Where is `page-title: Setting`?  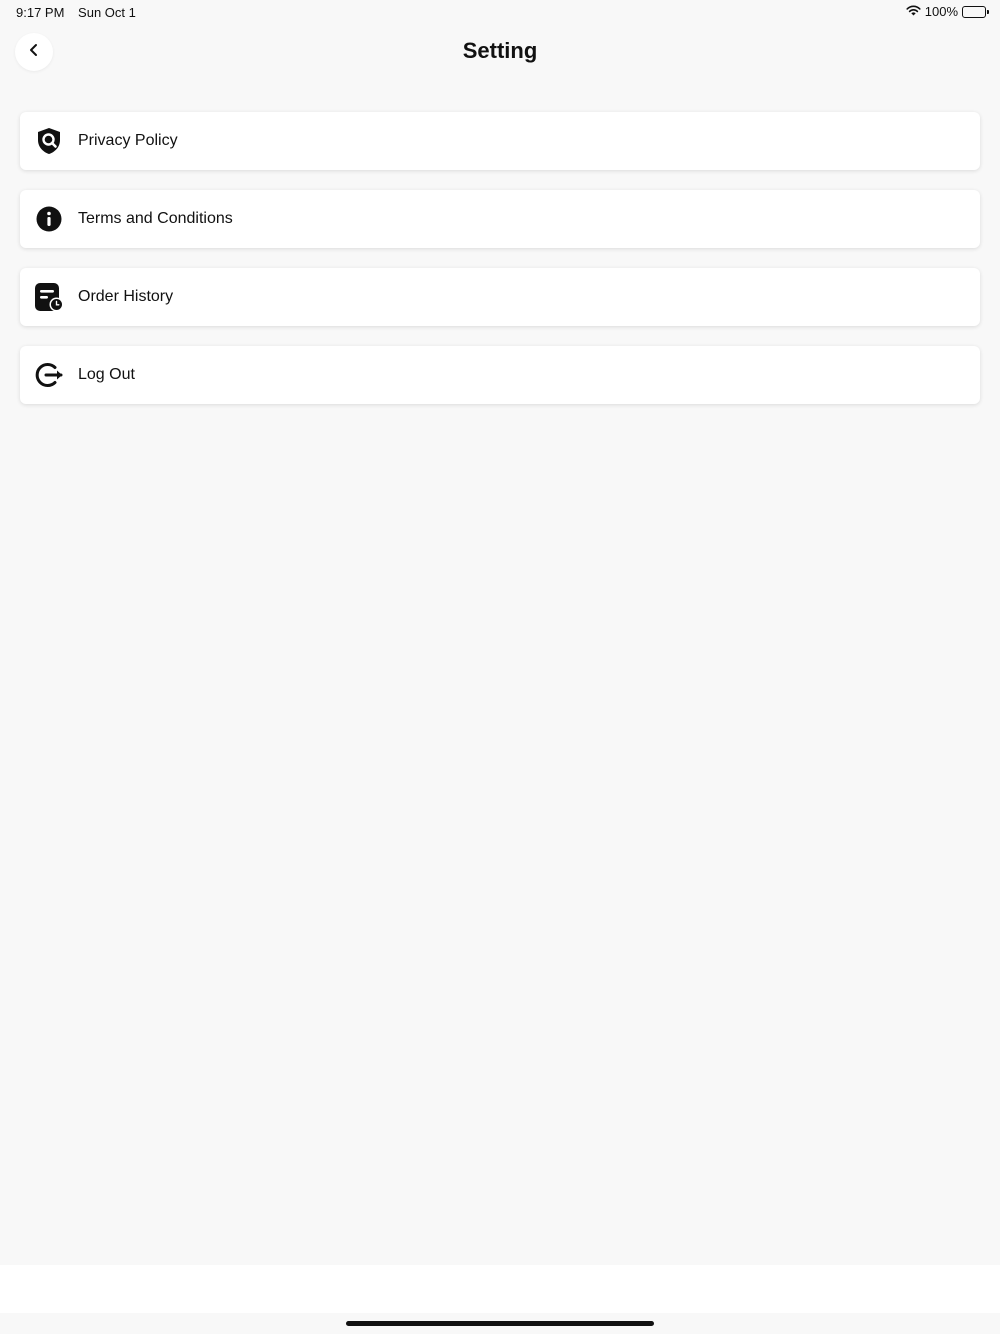
page-title: Setting is located at coordinates (500, 50).